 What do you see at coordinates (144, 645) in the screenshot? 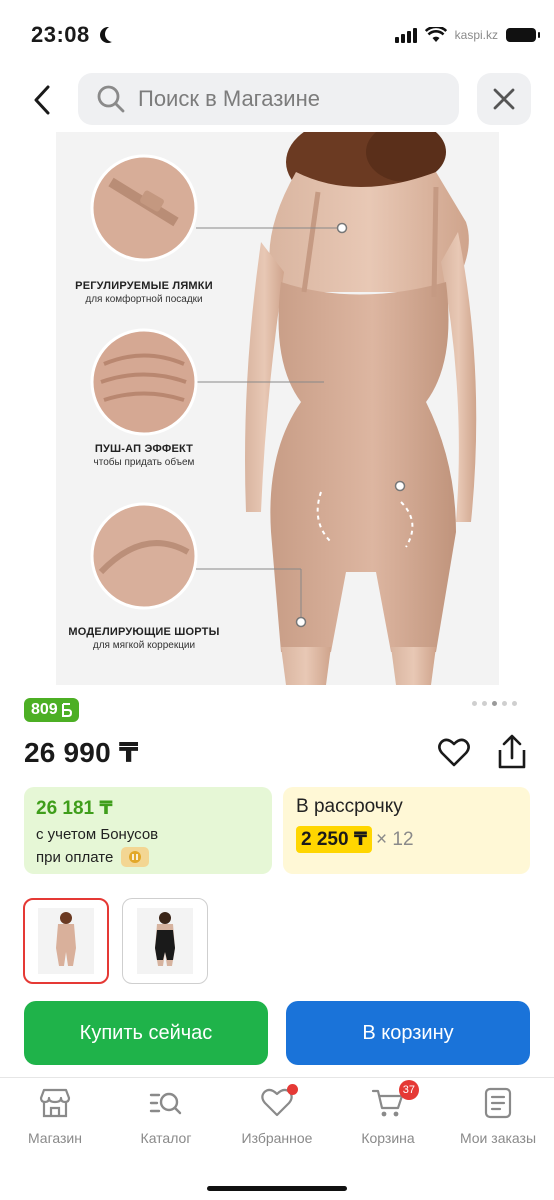
I see `feature-subtitle-3: для мягкой коррекции` at bounding box center [144, 645].